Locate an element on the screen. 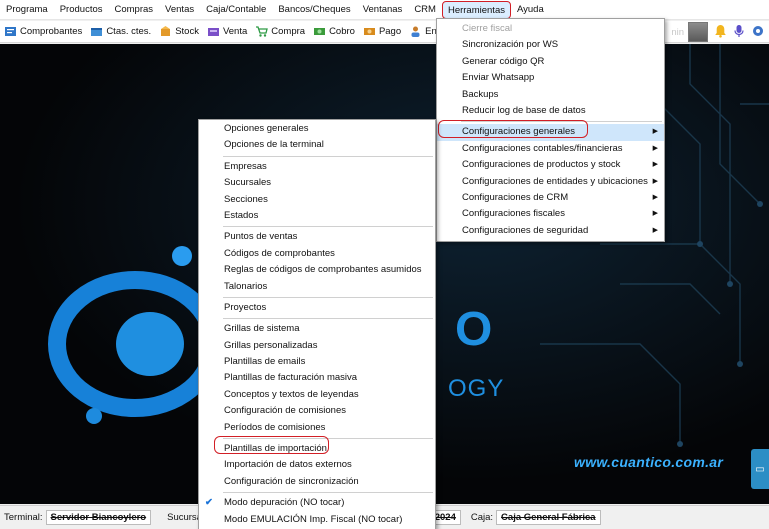 Image resolution: width=769 pixels, height=529 pixels. toolbar-ctas-ctes-button: Ctas. ctes. is located at coordinates (120, 31).